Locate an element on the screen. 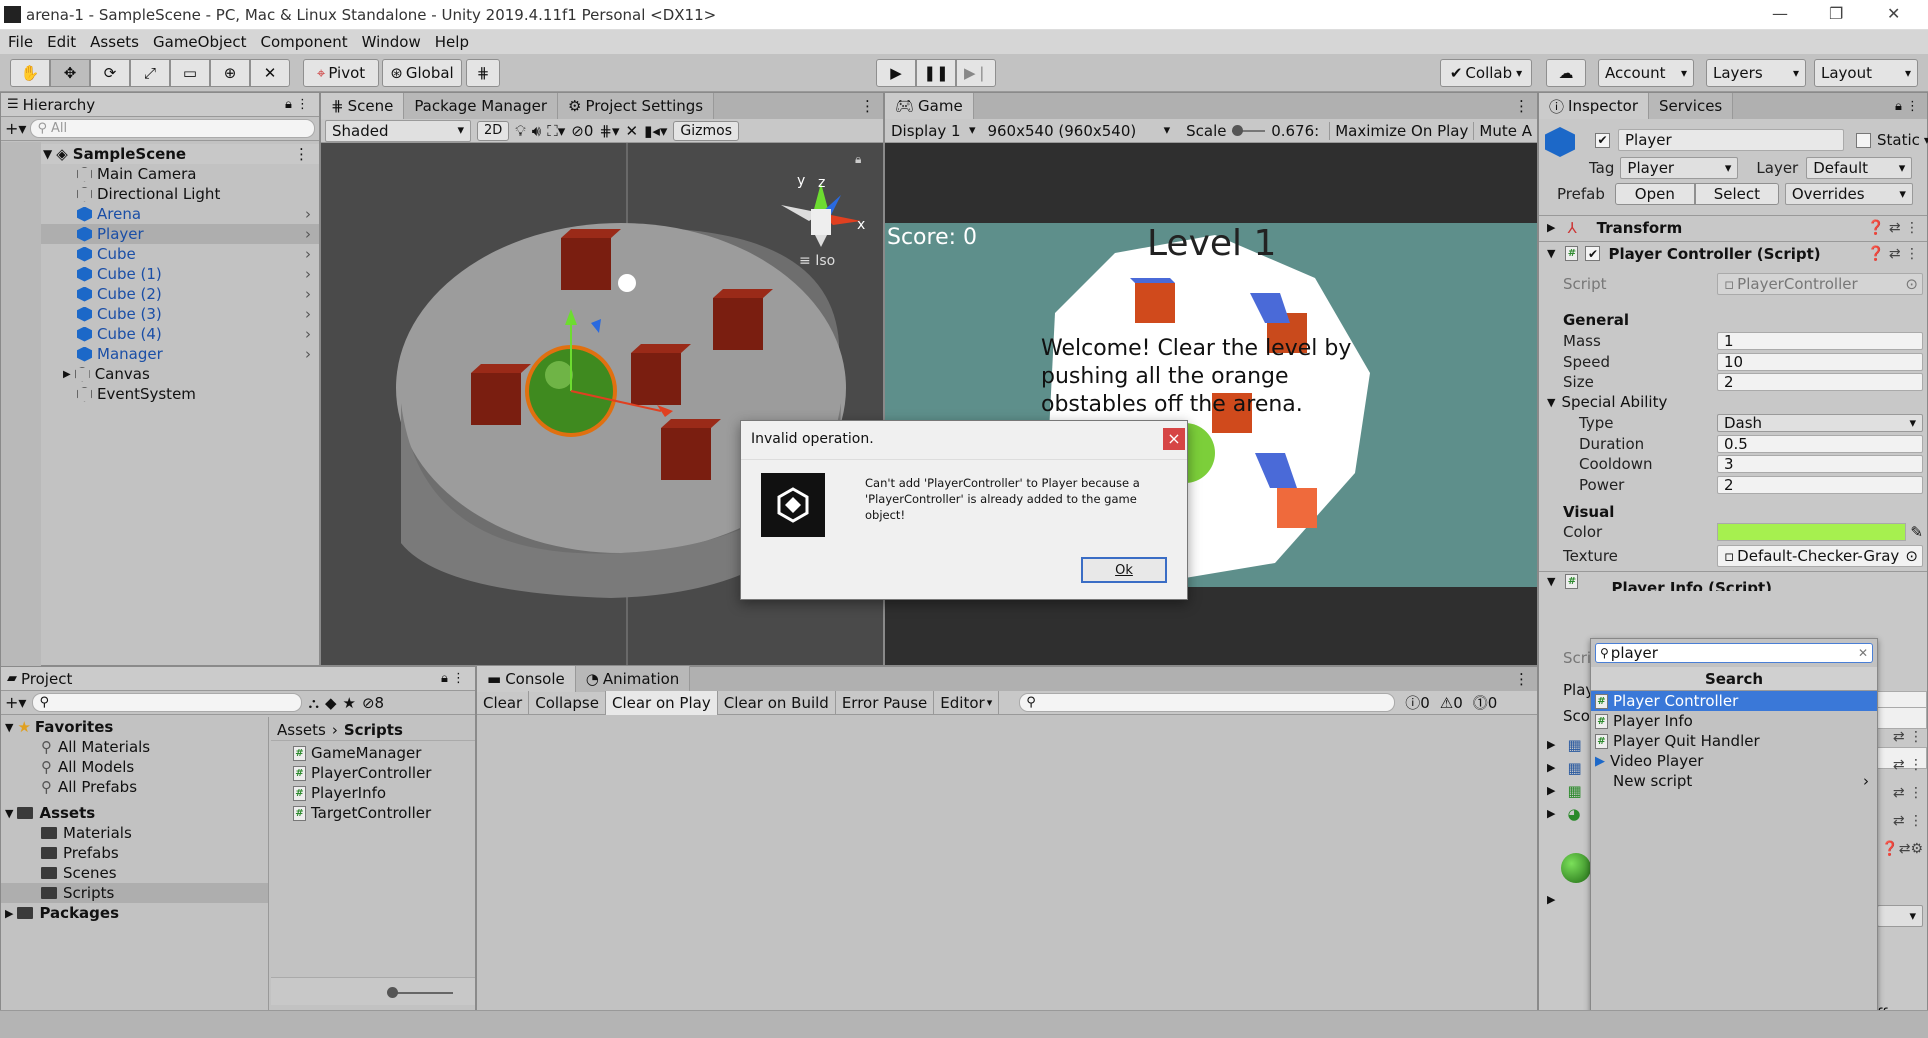  menu-item-component: Component is located at coordinates (304, 42).